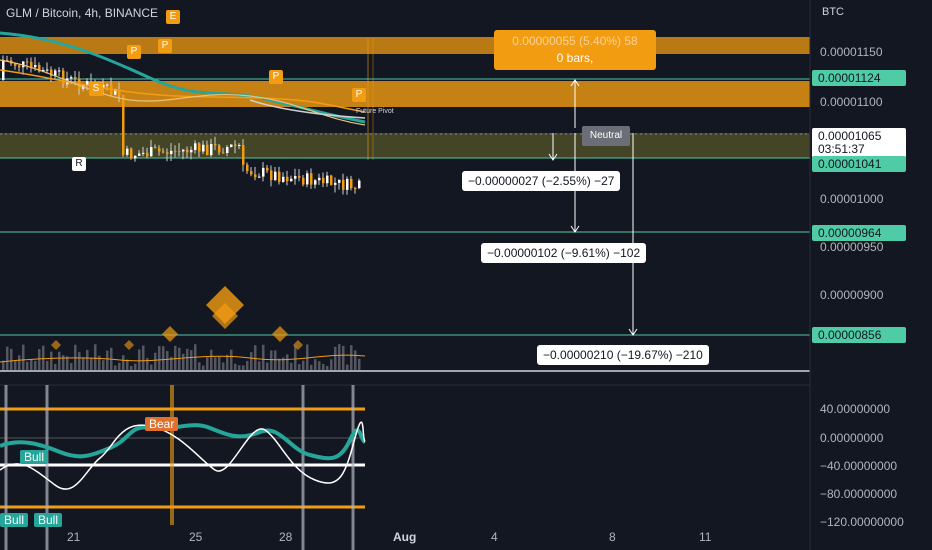 The width and height of the screenshot is (932, 550). I want to click on range-label-line1: 0.00000055 (5.40%) 58, so click(575, 41).